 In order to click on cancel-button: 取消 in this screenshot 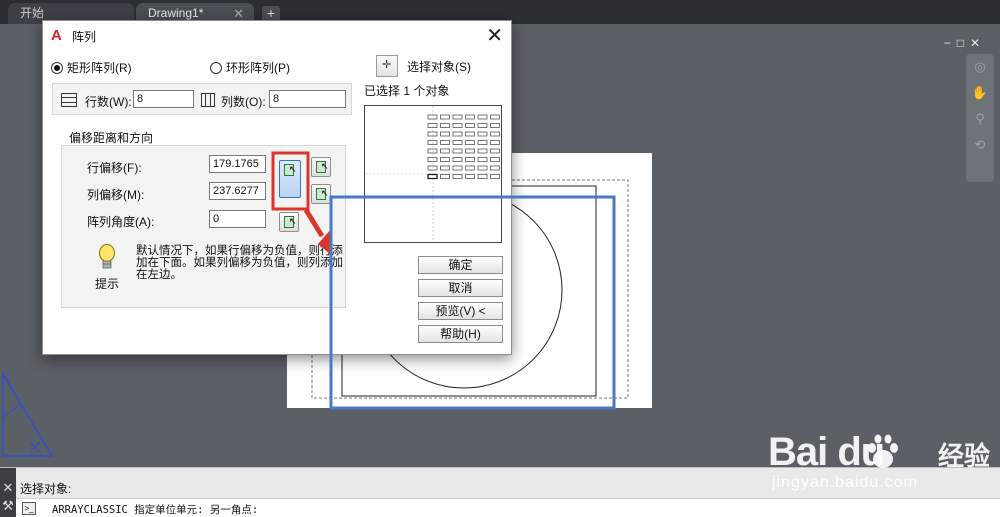, I will do `click(460, 288)`.